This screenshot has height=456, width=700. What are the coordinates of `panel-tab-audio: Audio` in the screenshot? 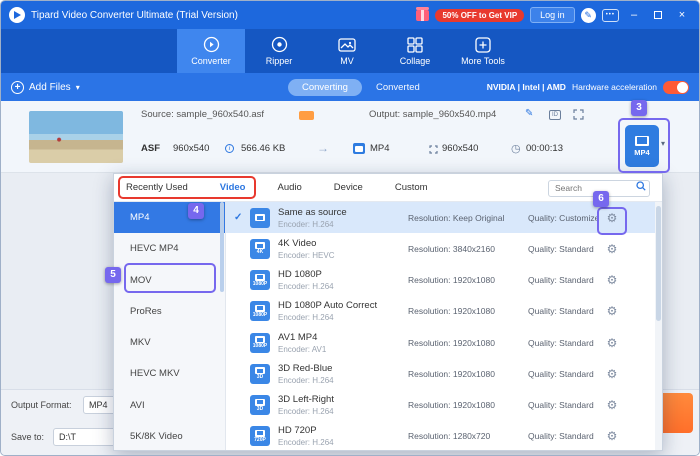 It's located at (289, 187).